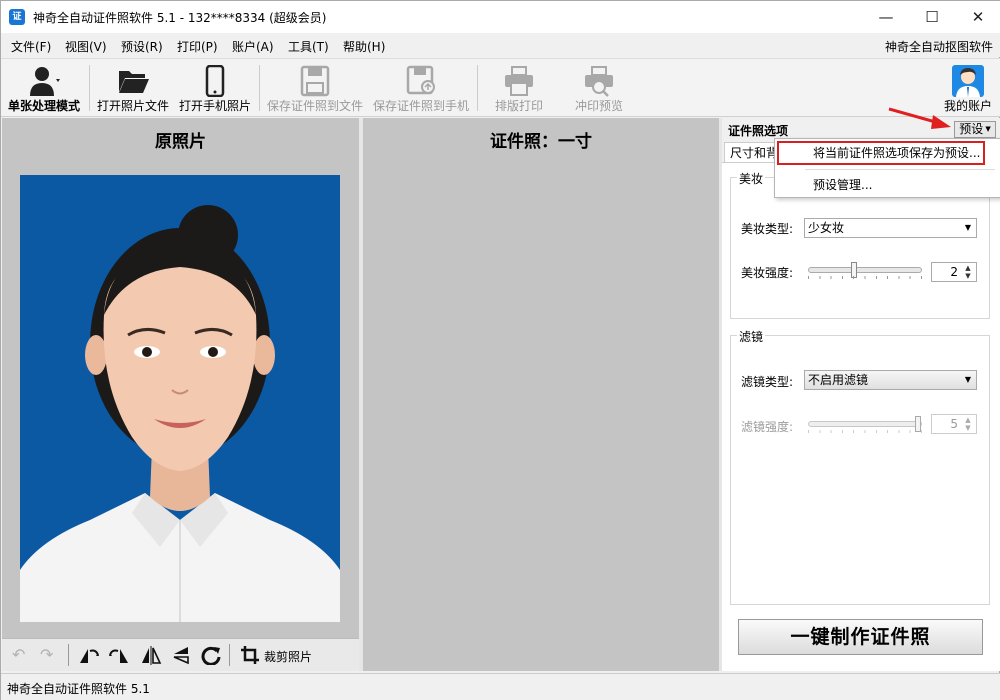  I want to click on makeup-strength-label: 美妆强度:, so click(767, 273).